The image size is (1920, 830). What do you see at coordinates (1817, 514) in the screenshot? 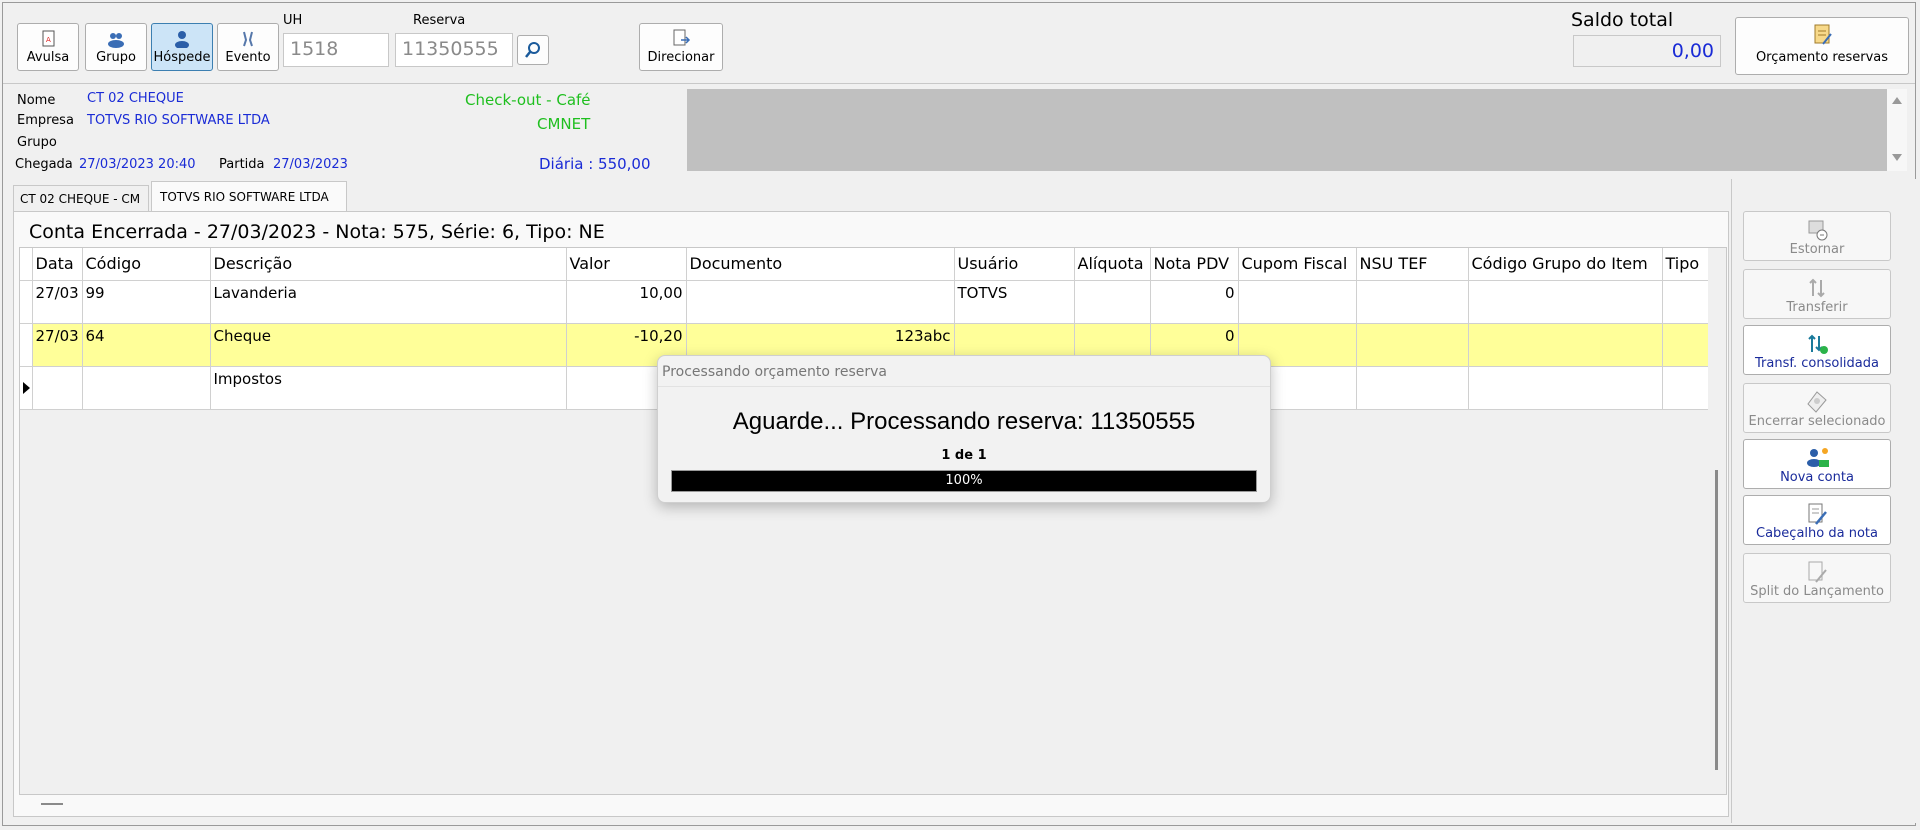
I see `edit-note-icon` at bounding box center [1817, 514].